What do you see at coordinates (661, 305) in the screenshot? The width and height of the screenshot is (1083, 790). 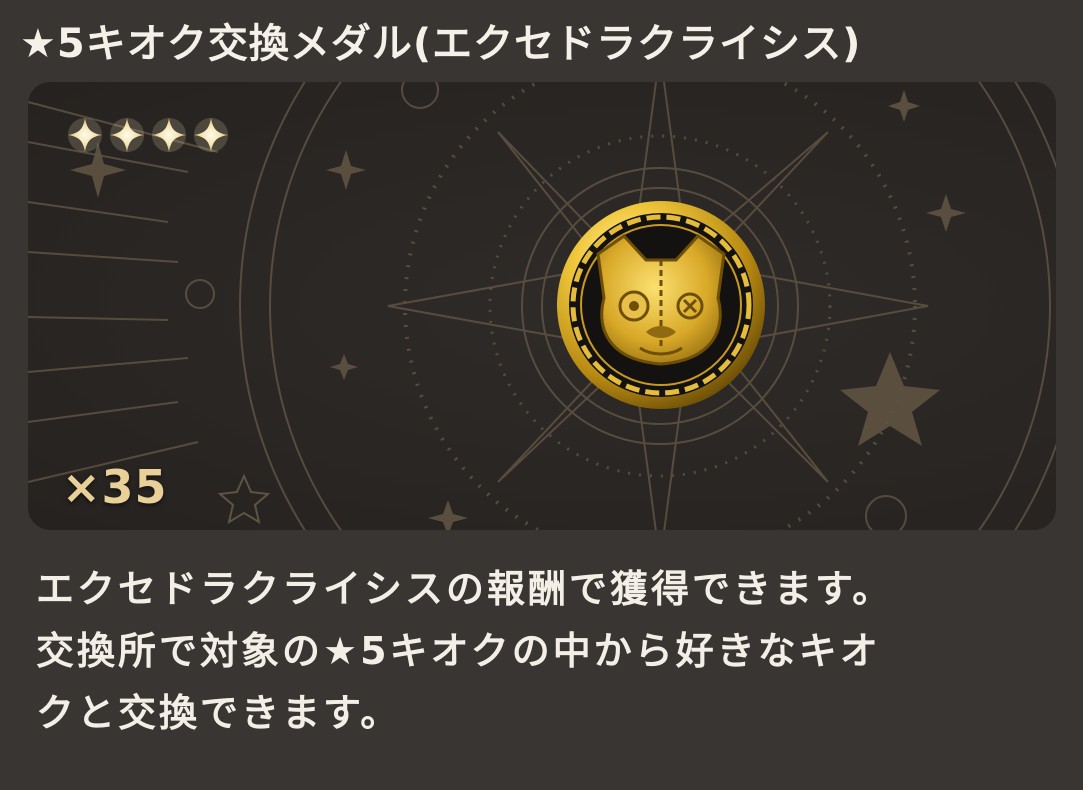 I see `medal-cat-face-icon` at bounding box center [661, 305].